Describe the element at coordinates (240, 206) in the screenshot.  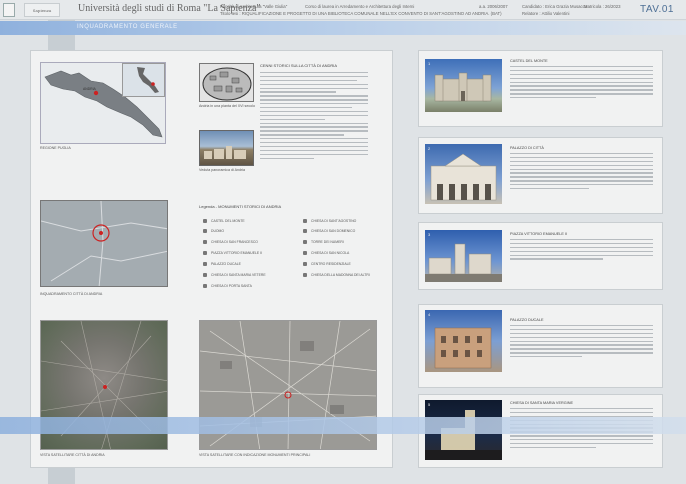
I see `legend-title: Legenda - MONUMENTI STORICI DI ANDRIA` at that location.